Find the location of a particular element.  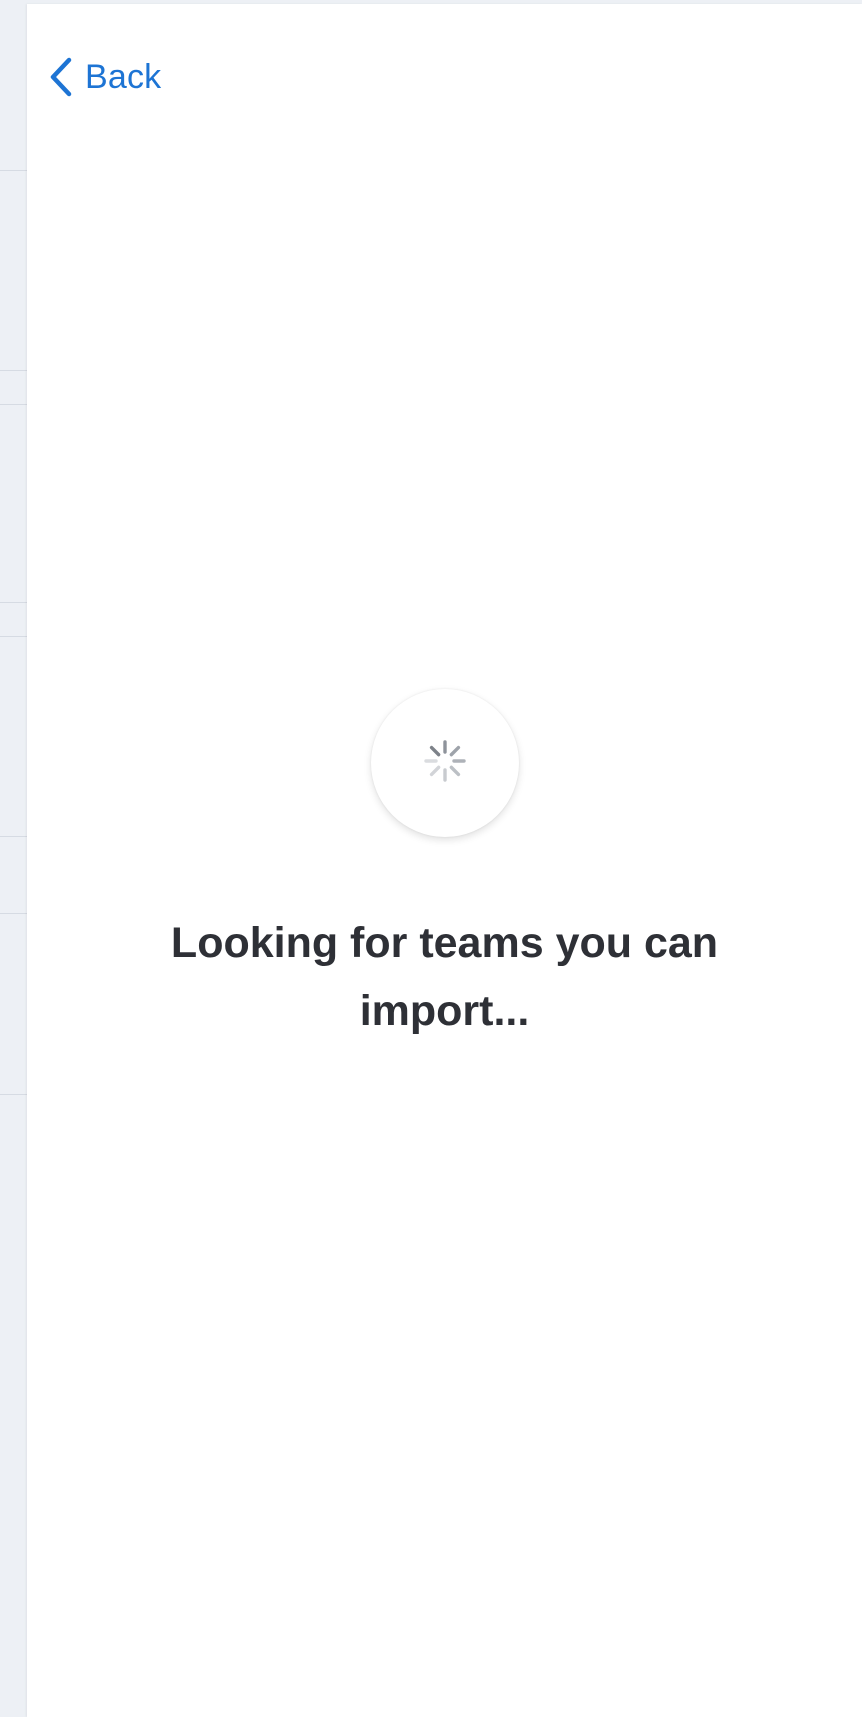

spinner-icon is located at coordinates (445, 763).